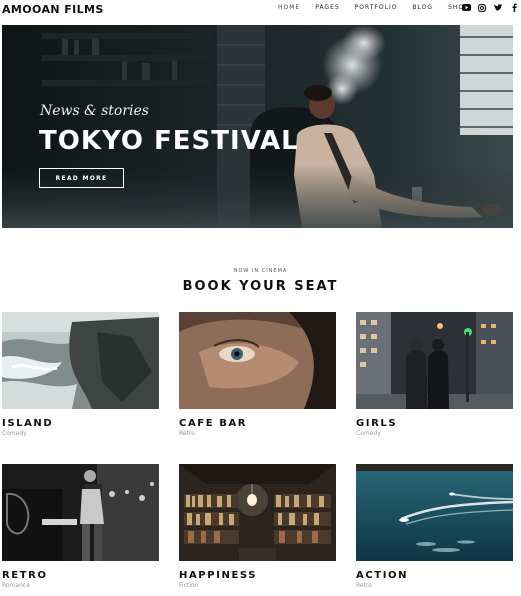  I want to click on hero-subtitle: News & stories, so click(94, 111).